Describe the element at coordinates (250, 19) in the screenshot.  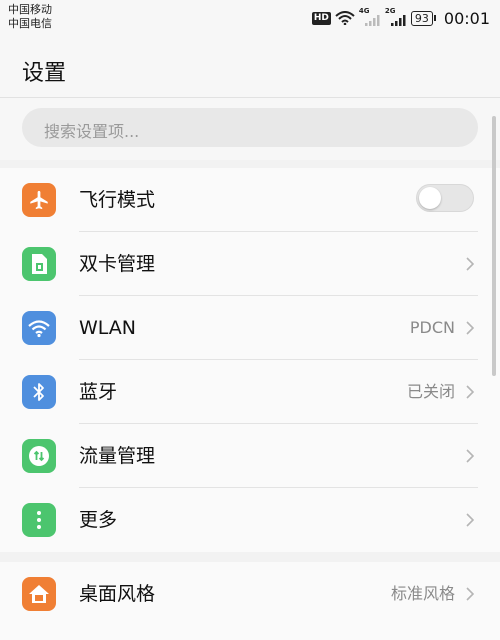
I see `status-bar: 中国移动 中国电信 HD 4G 2G 93 00:01` at that location.